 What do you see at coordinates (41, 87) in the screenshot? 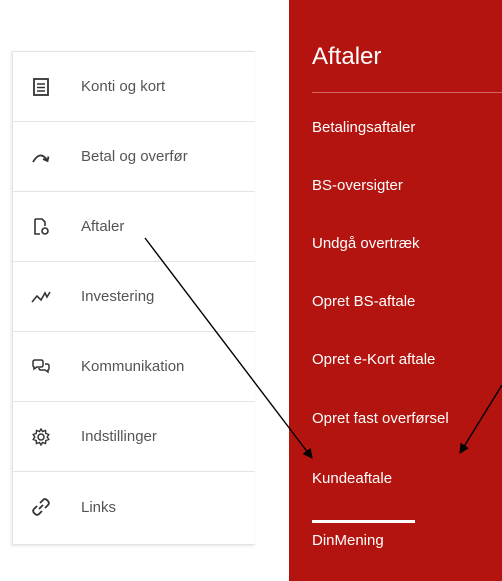
I see `account-list-icon` at bounding box center [41, 87].